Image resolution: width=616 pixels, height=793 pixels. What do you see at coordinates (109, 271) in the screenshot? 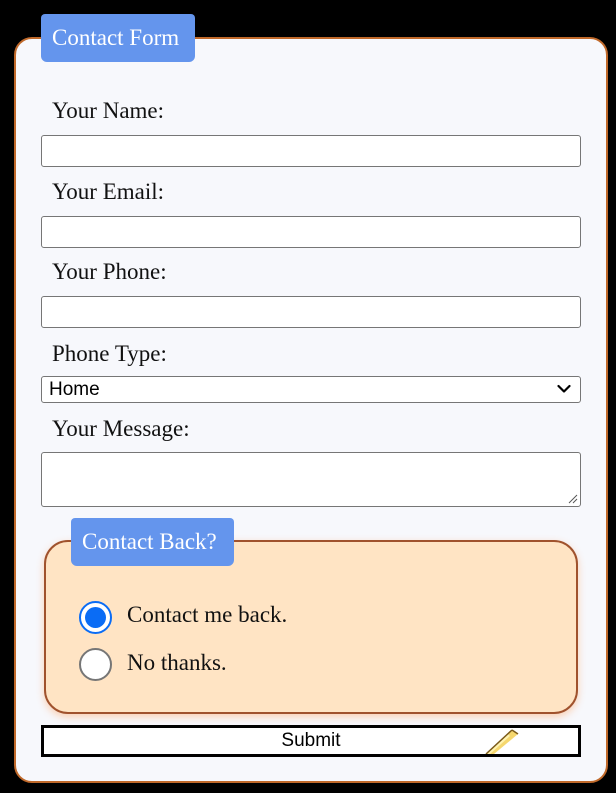
I see `phone-label: Your Phone:` at bounding box center [109, 271].